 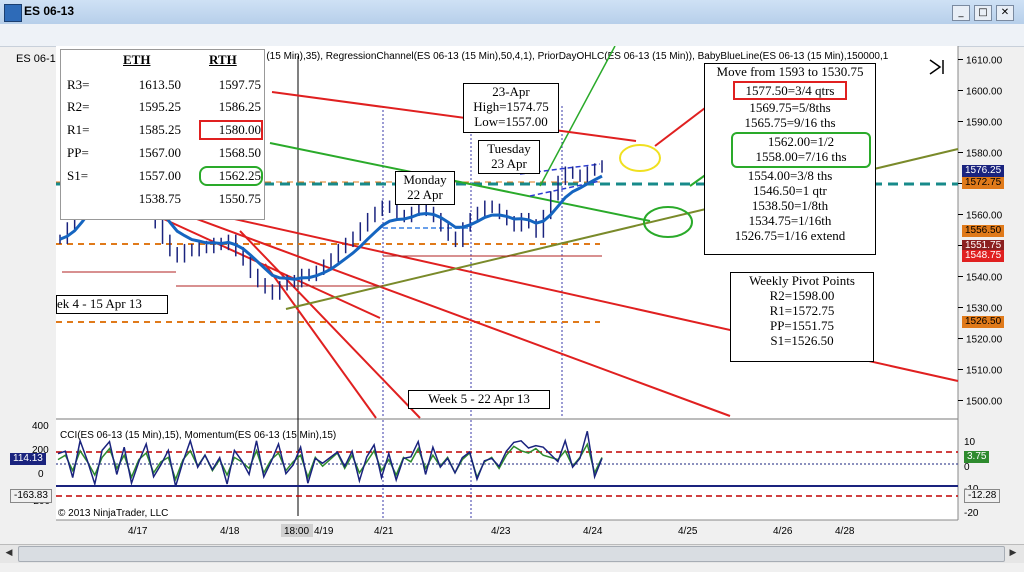 I want to click on fib-line: 1538.50=1/8th, so click(x=790, y=205).